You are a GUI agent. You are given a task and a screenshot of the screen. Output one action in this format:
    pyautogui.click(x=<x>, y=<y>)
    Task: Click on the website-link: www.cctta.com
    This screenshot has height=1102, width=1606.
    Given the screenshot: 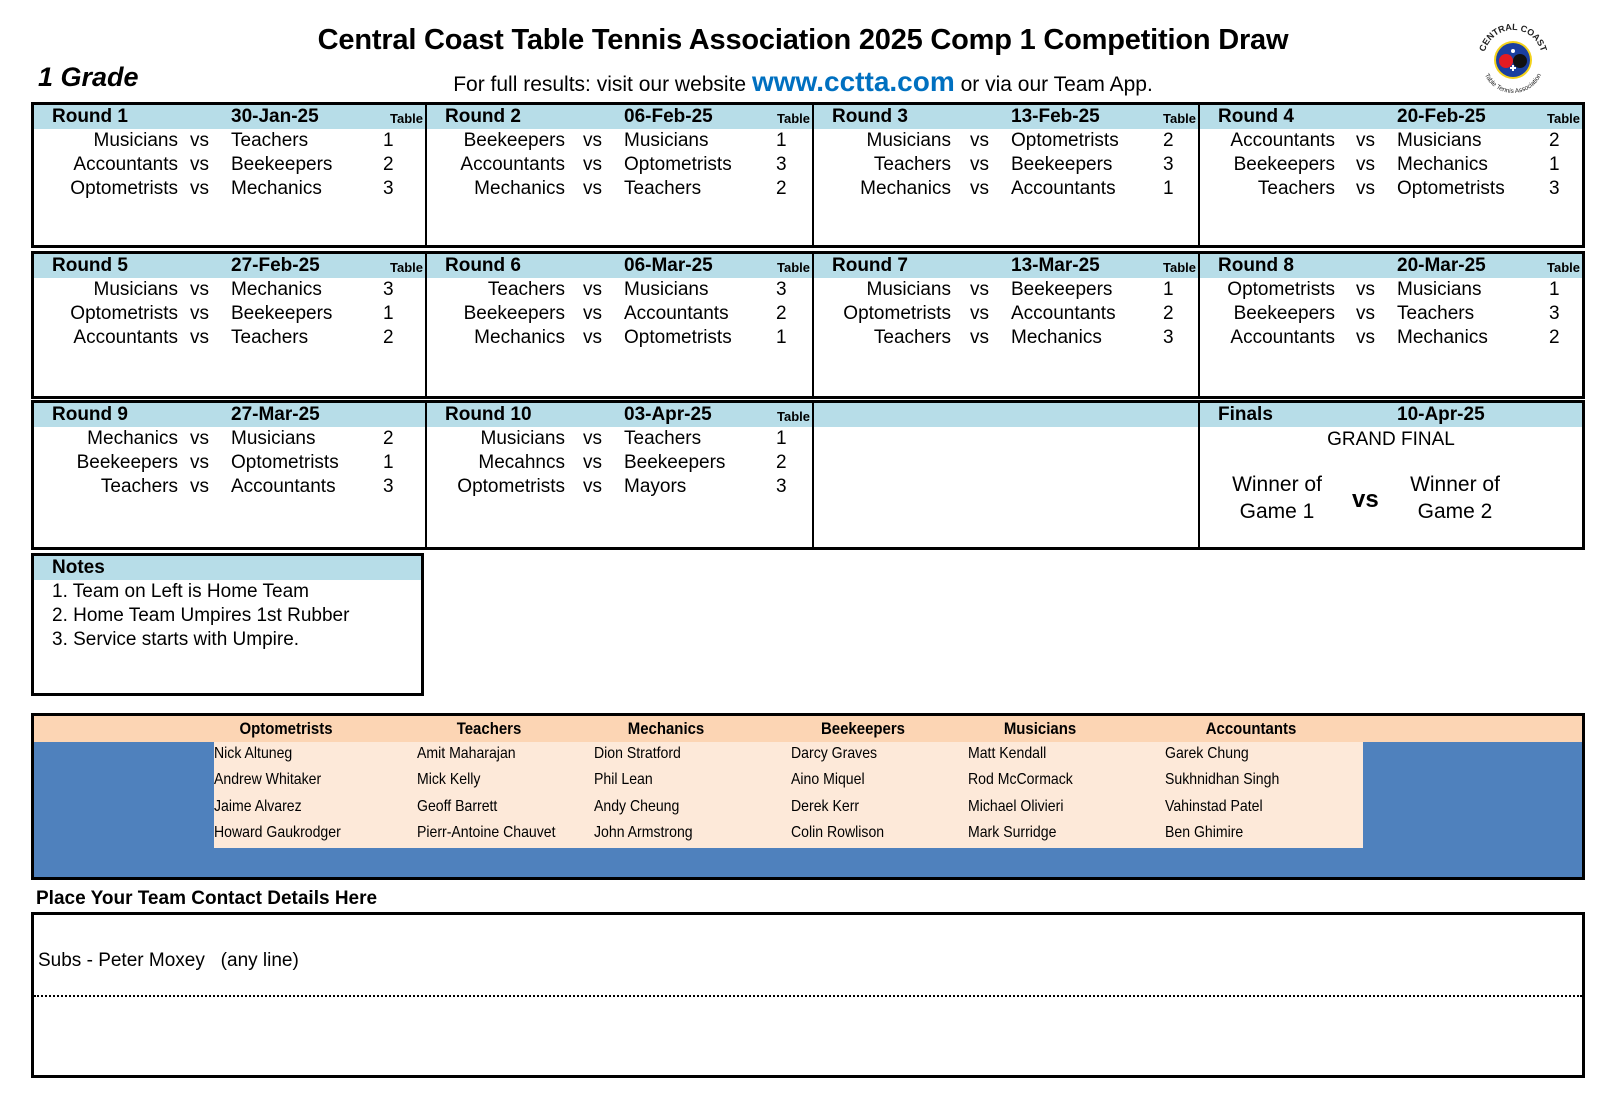 What is the action you would take?
    pyautogui.click(x=853, y=81)
    